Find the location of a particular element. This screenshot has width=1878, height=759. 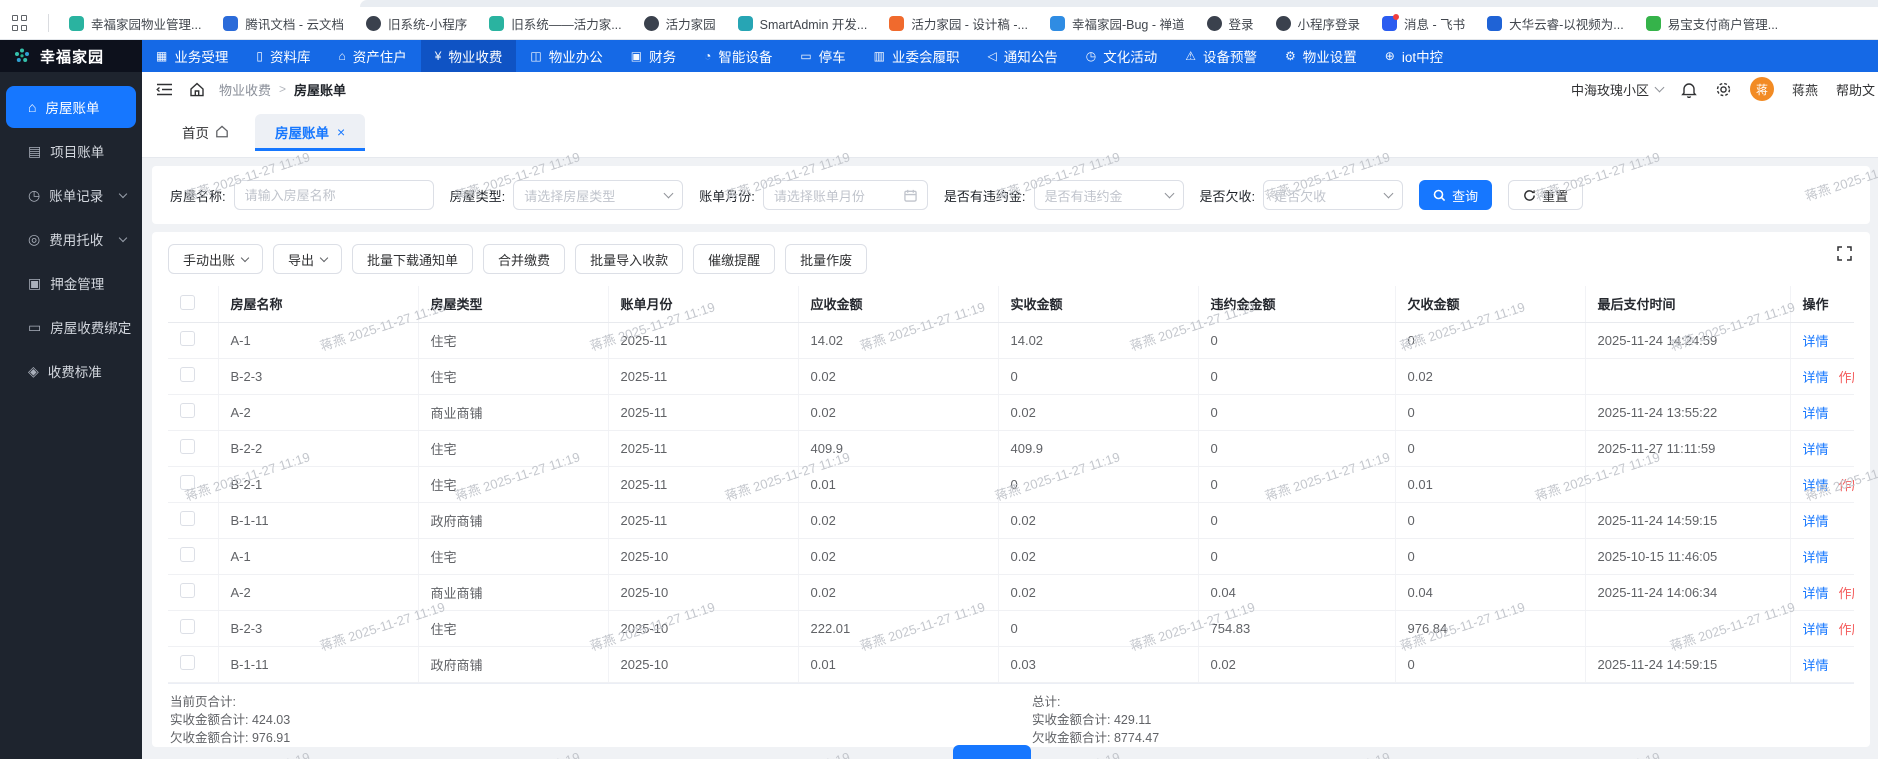

user-name: 蒋燕 is located at coordinates (1805, 89).